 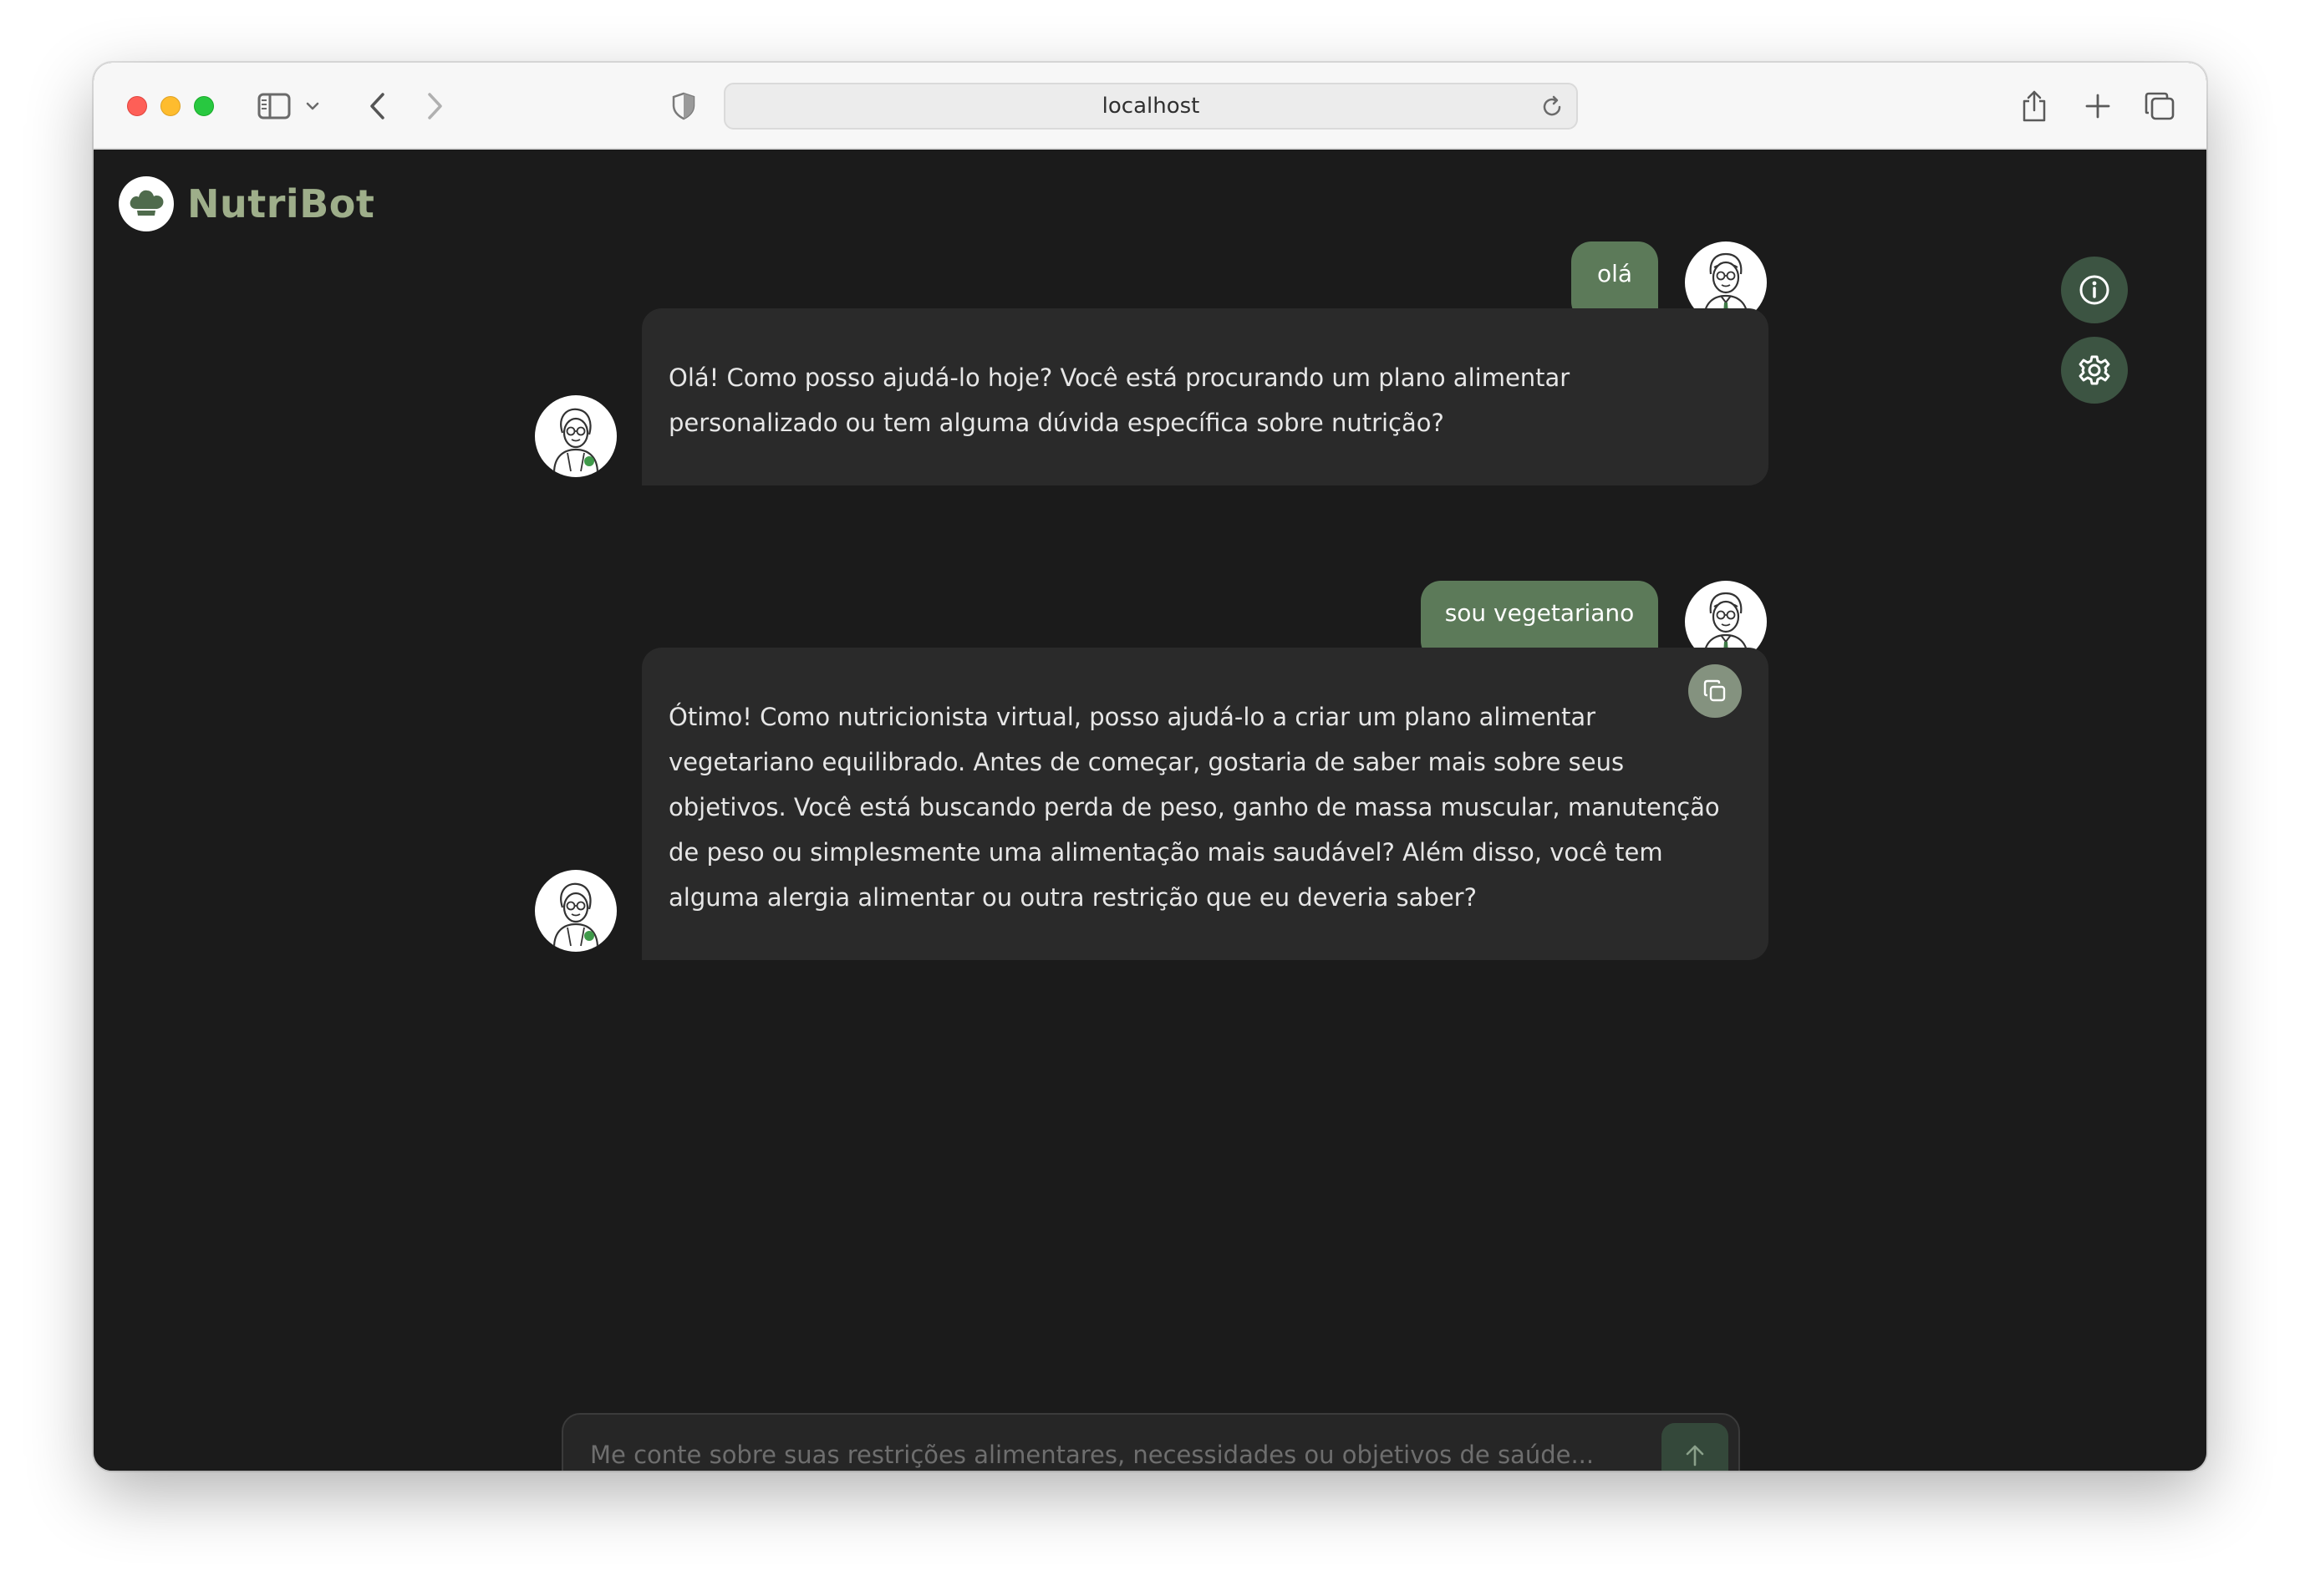 What do you see at coordinates (137, 106) in the screenshot?
I see `close-window-button` at bounding box center [137, 106].